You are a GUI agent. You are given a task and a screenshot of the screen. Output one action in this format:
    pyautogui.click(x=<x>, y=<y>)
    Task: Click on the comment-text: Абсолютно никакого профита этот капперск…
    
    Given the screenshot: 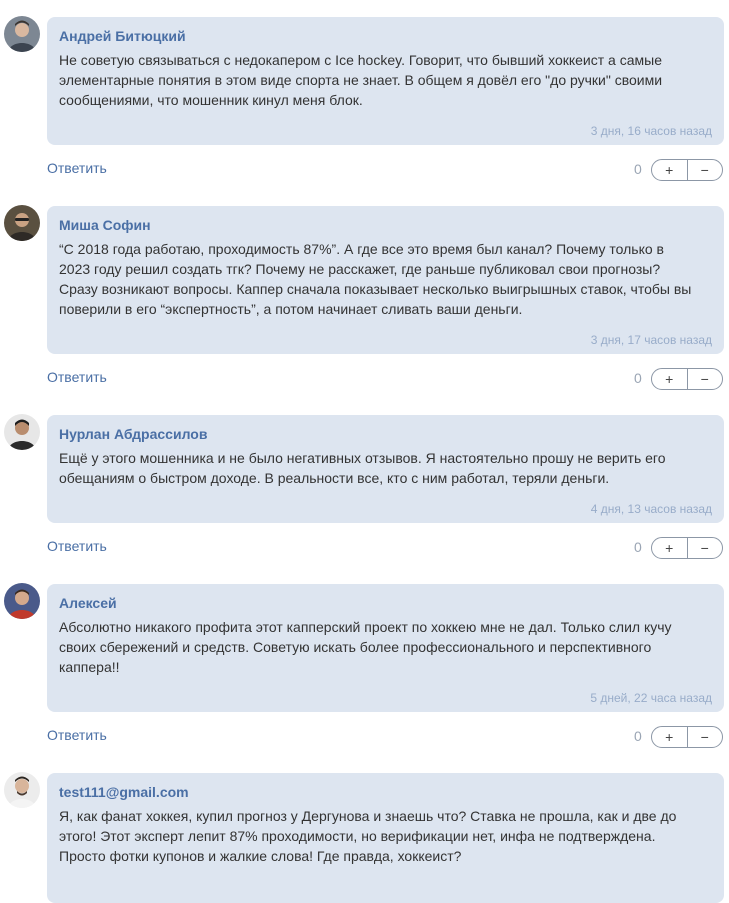 What is the action you would take?
    pyautogui.click(x=365, y=647)
    